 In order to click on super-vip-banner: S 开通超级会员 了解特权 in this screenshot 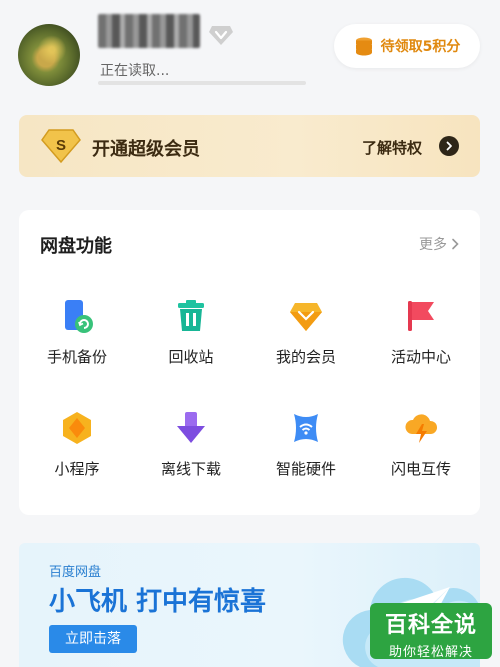, I will do `click(249, 146)`.